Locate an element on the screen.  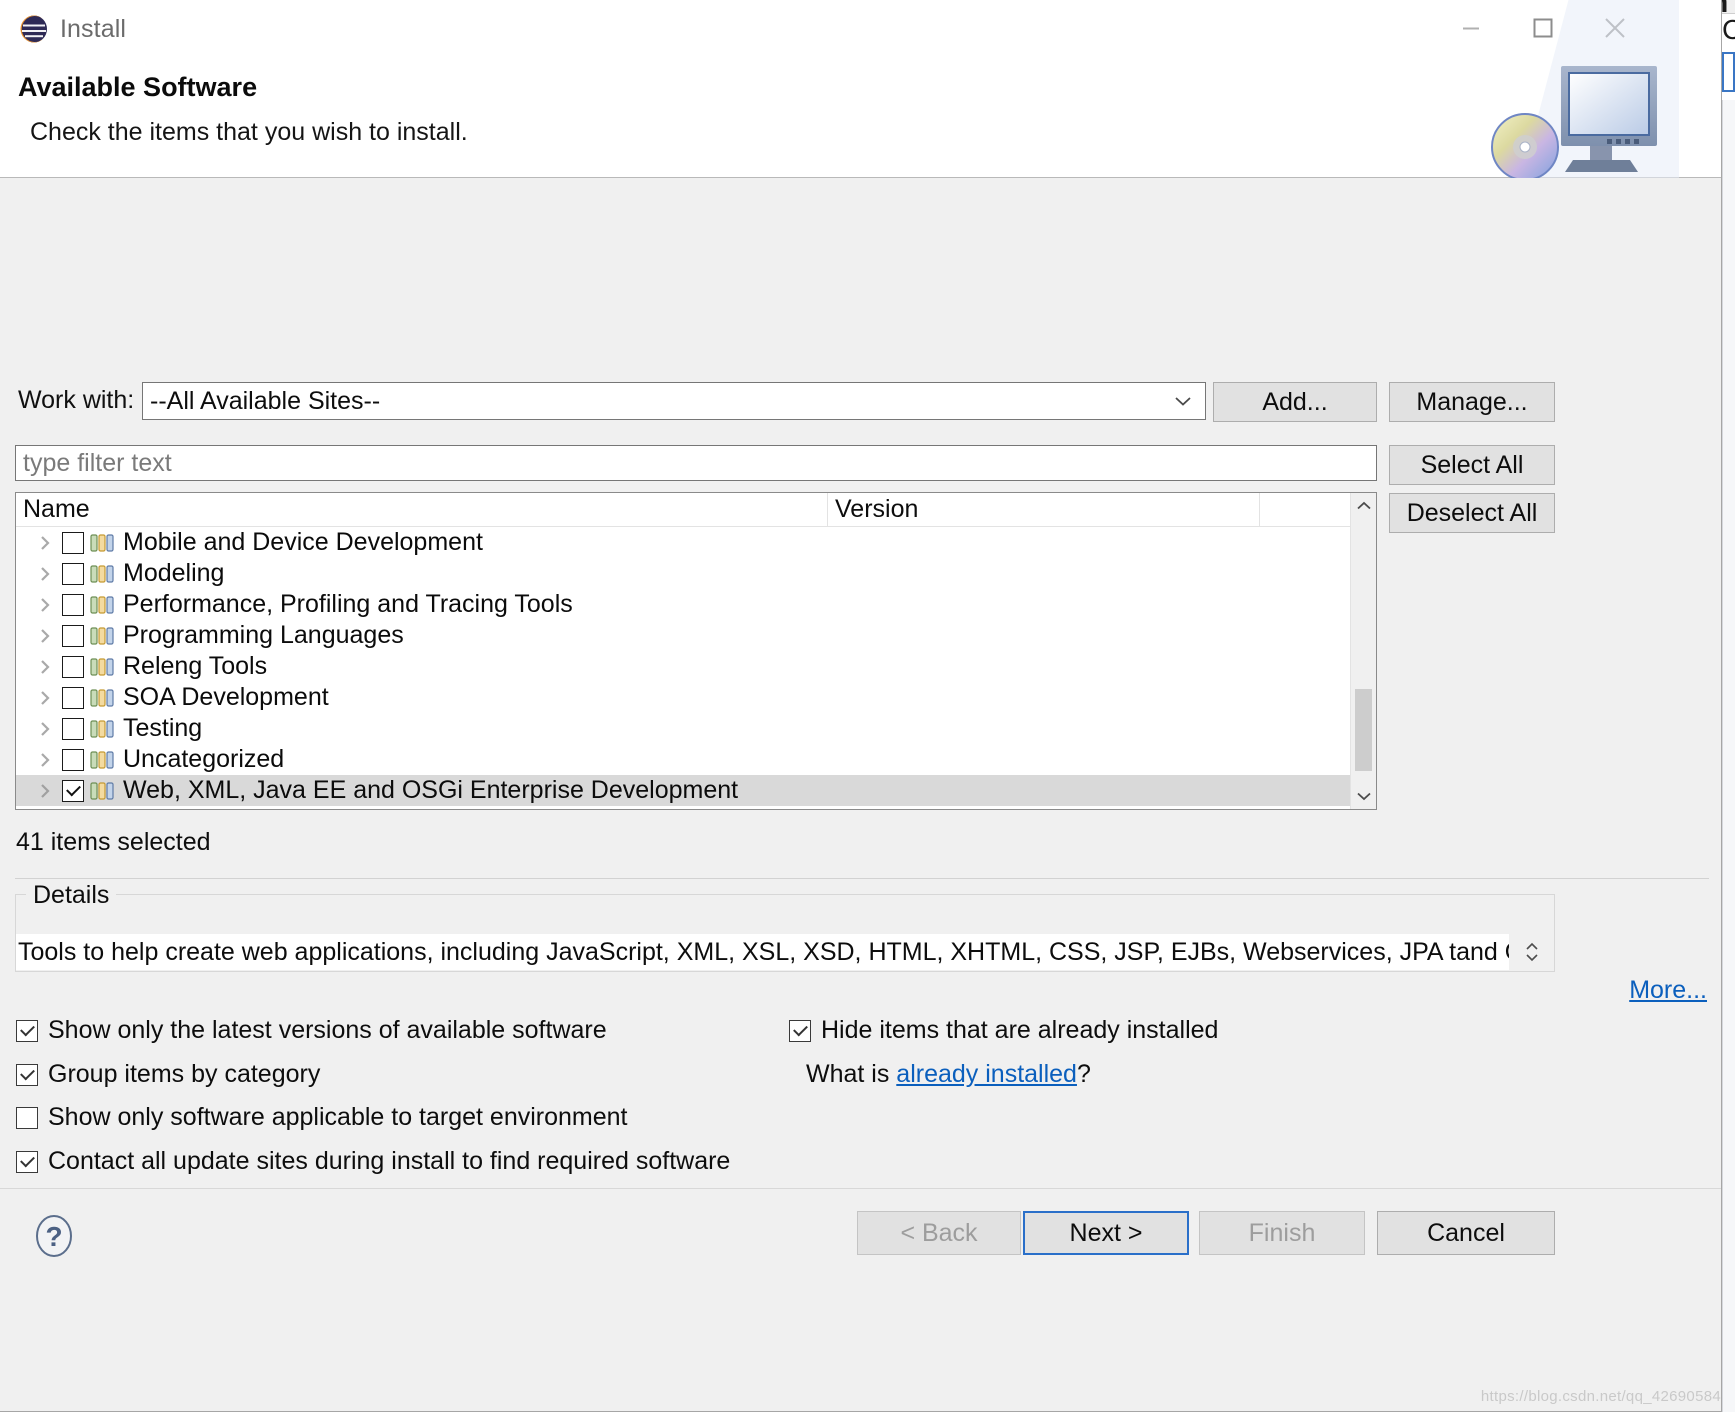
tree-scrollbar is located at coordinates (1363, 651).